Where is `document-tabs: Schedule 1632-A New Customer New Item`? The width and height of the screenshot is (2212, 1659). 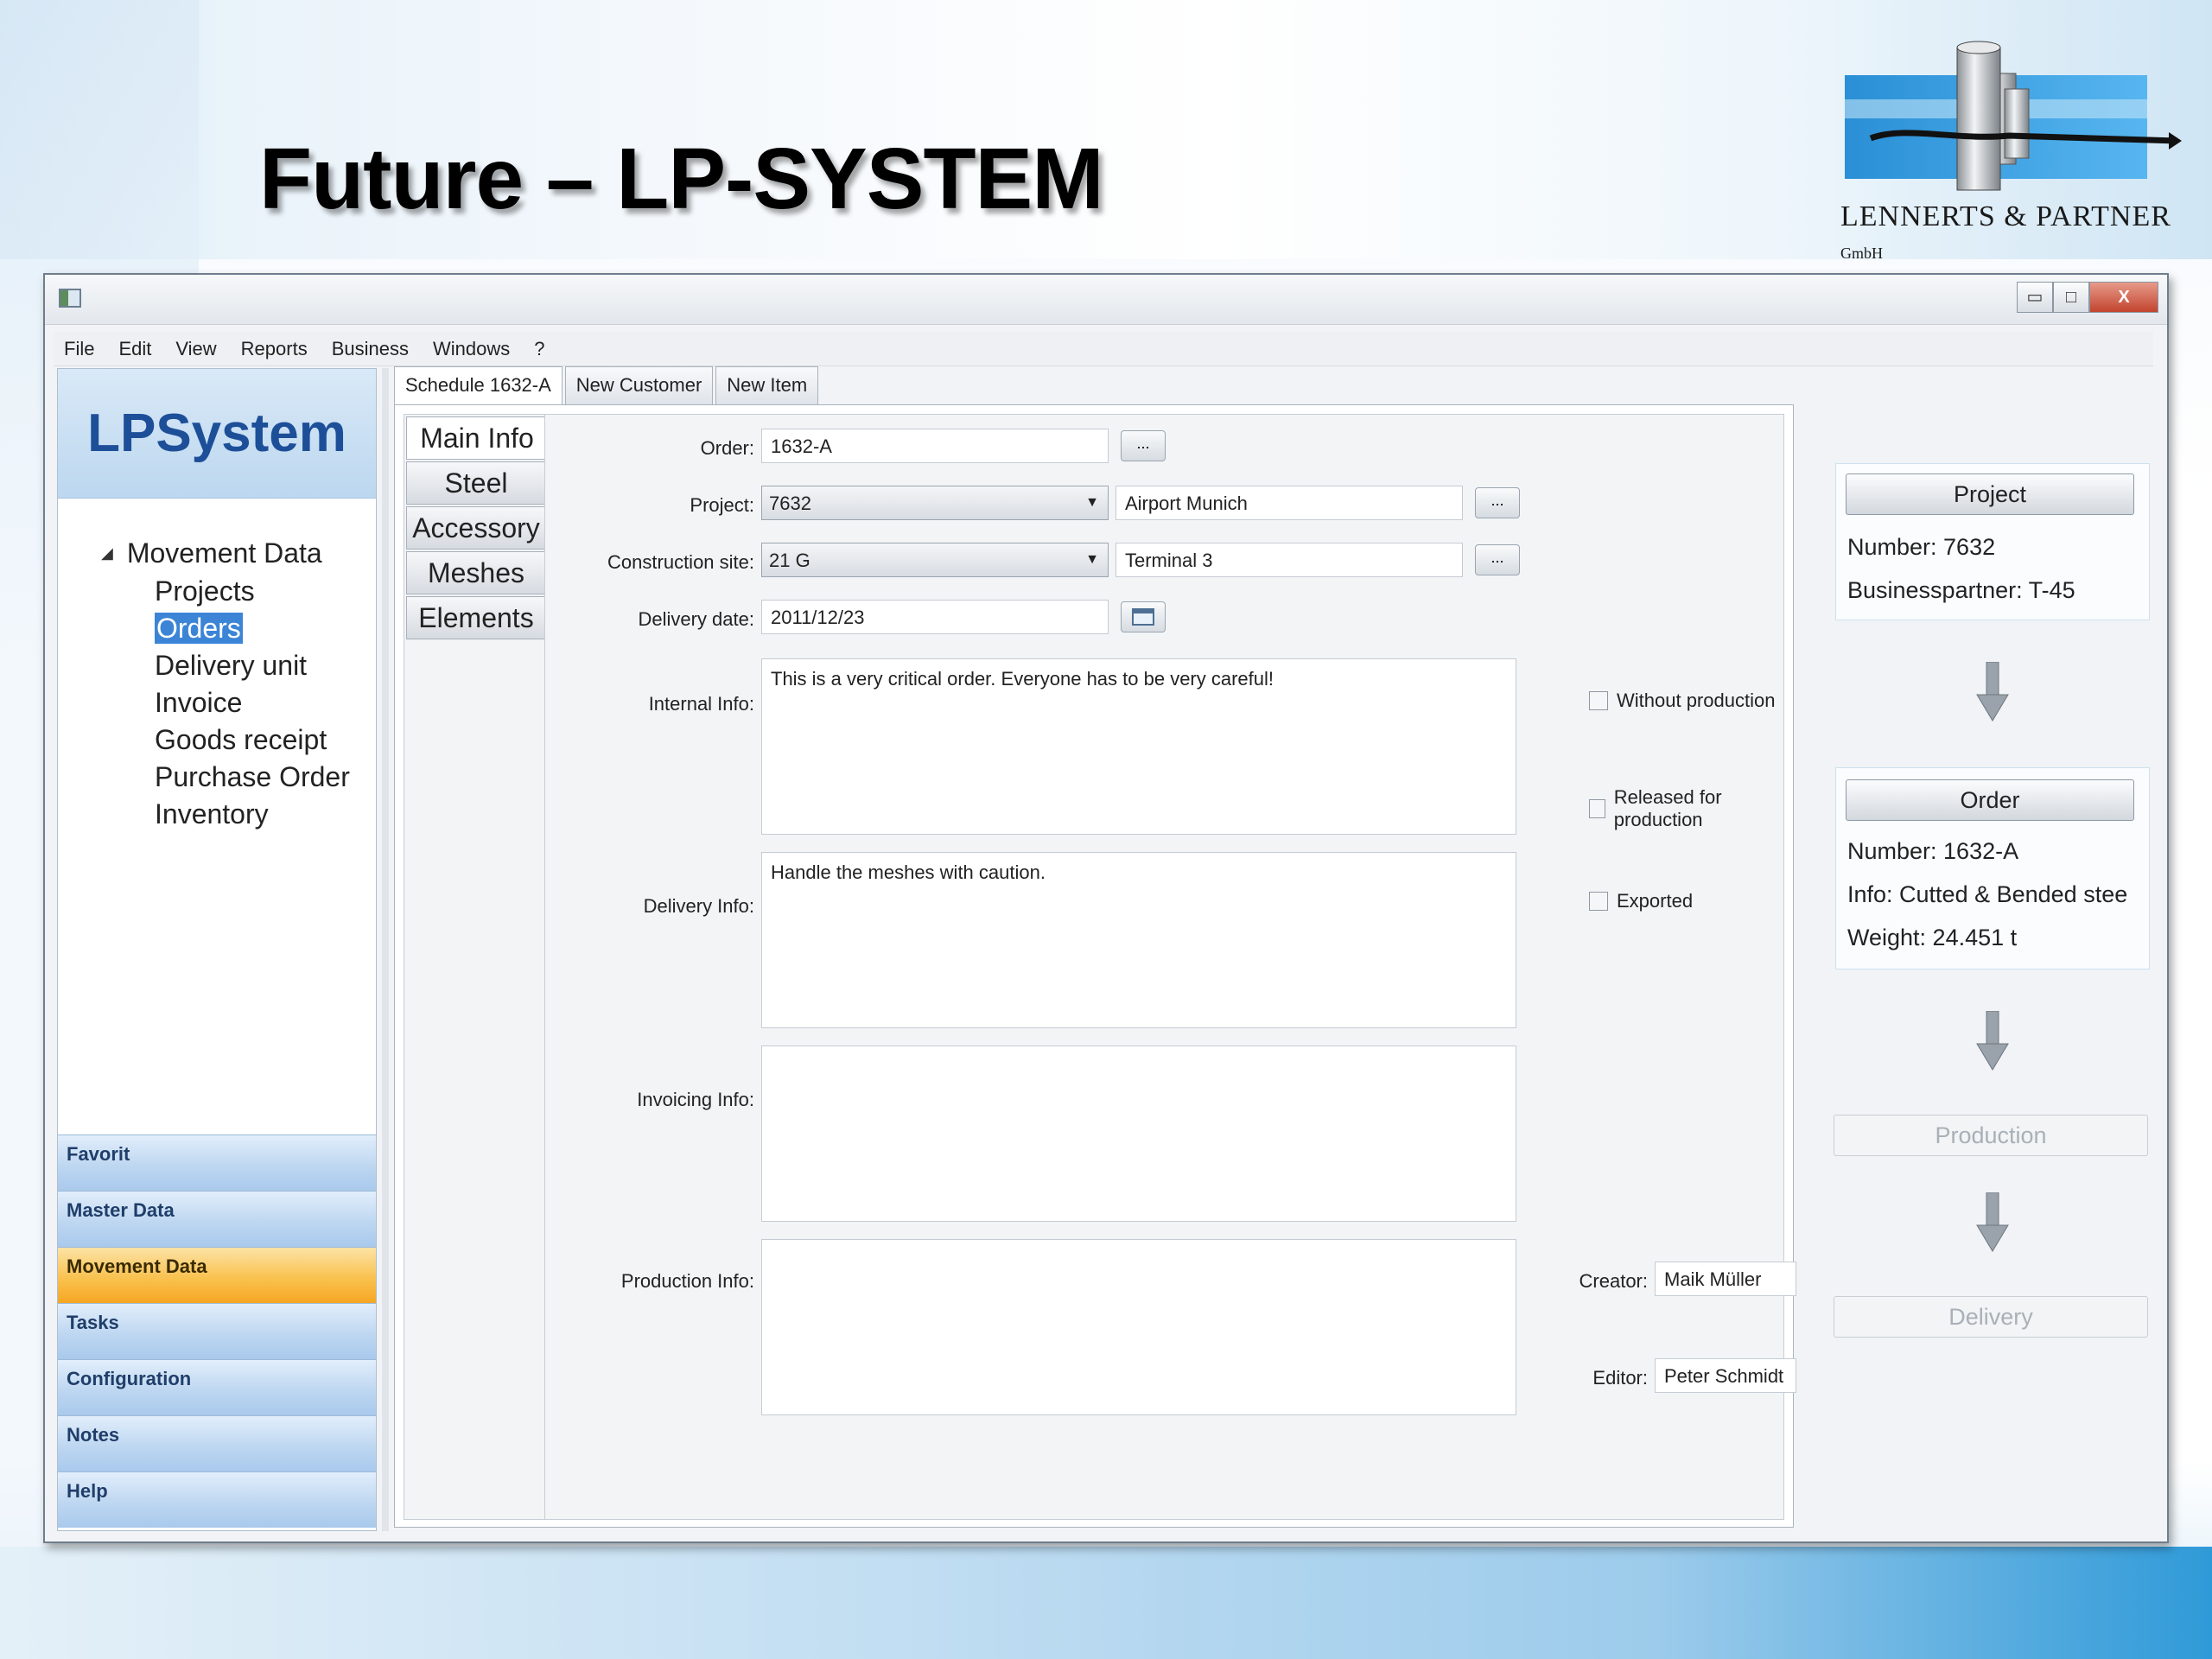 document-tabs: Schedule 1632-A New Customer New Item is located at coordinates (607, 386).